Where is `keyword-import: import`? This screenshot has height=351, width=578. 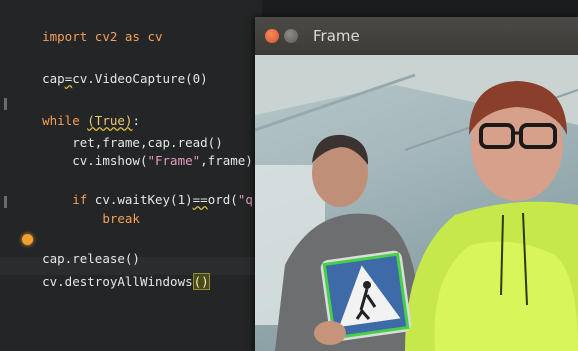
keyword-import: import is located at coordinates (65, 36).